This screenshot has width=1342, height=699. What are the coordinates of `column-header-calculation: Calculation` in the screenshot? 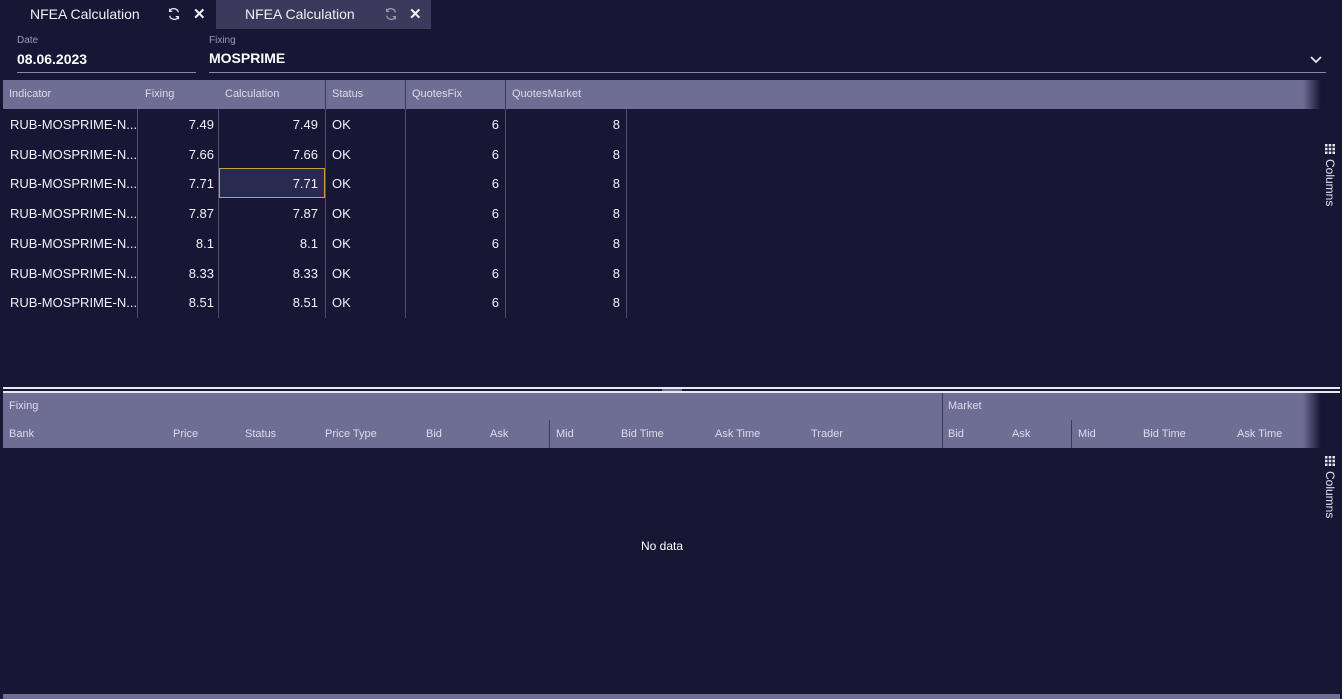 It's located at (252, 94).